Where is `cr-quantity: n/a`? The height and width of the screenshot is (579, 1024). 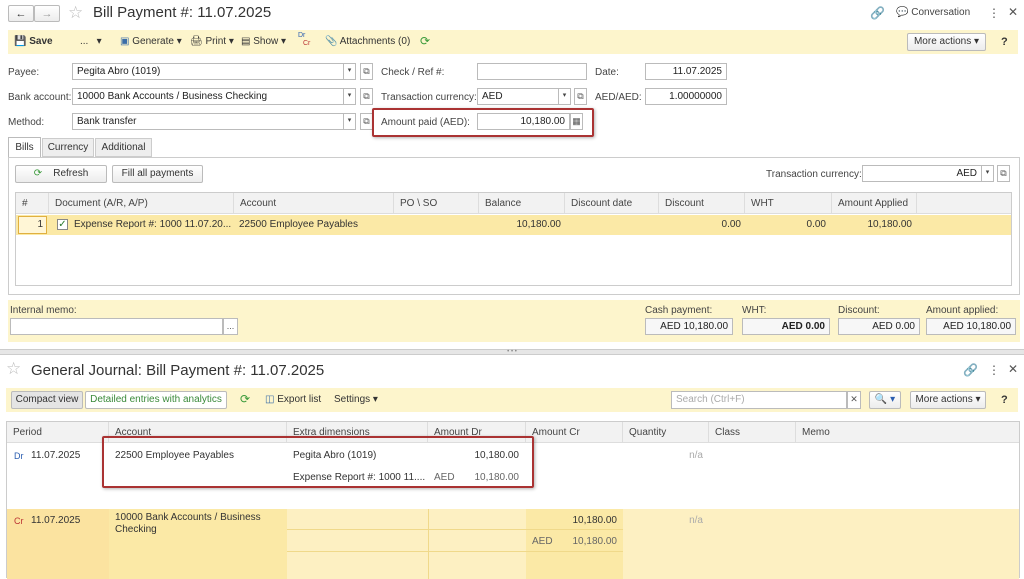 cr-quantity: n/a is located at coordinates (696, 520).